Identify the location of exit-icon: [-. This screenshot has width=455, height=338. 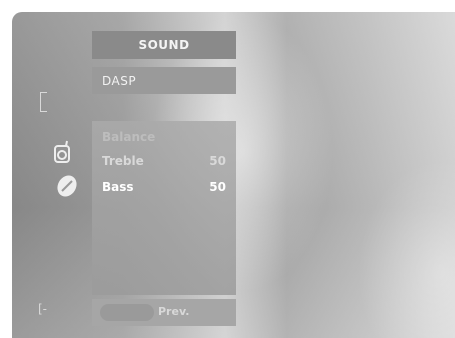
(45, 309).